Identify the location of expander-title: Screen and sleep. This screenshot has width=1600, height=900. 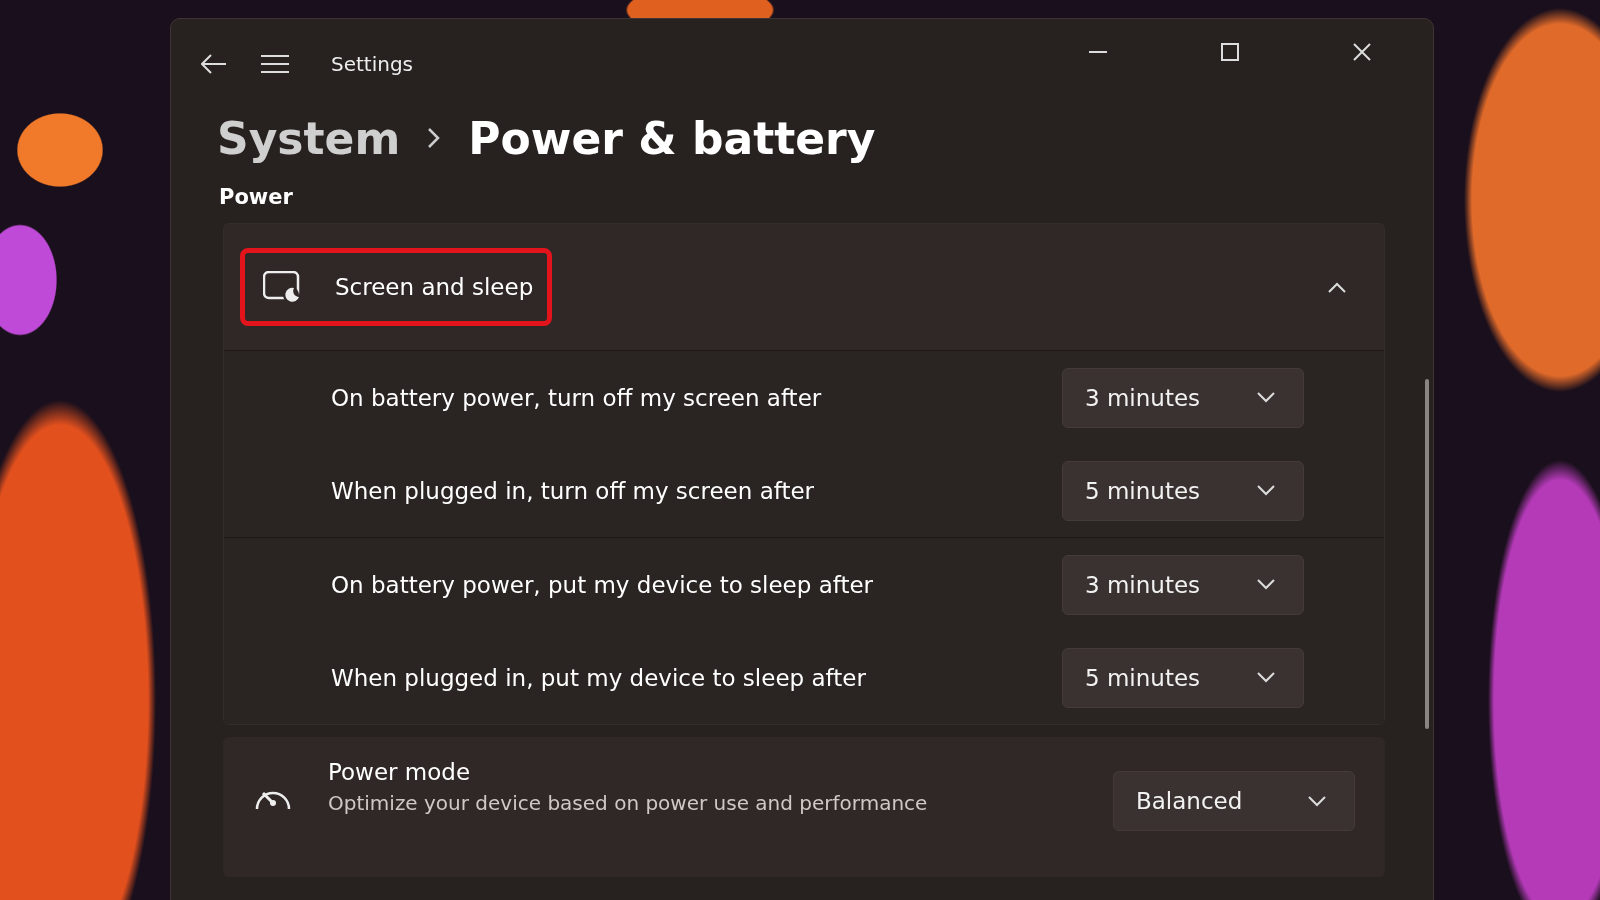
(434, 287).